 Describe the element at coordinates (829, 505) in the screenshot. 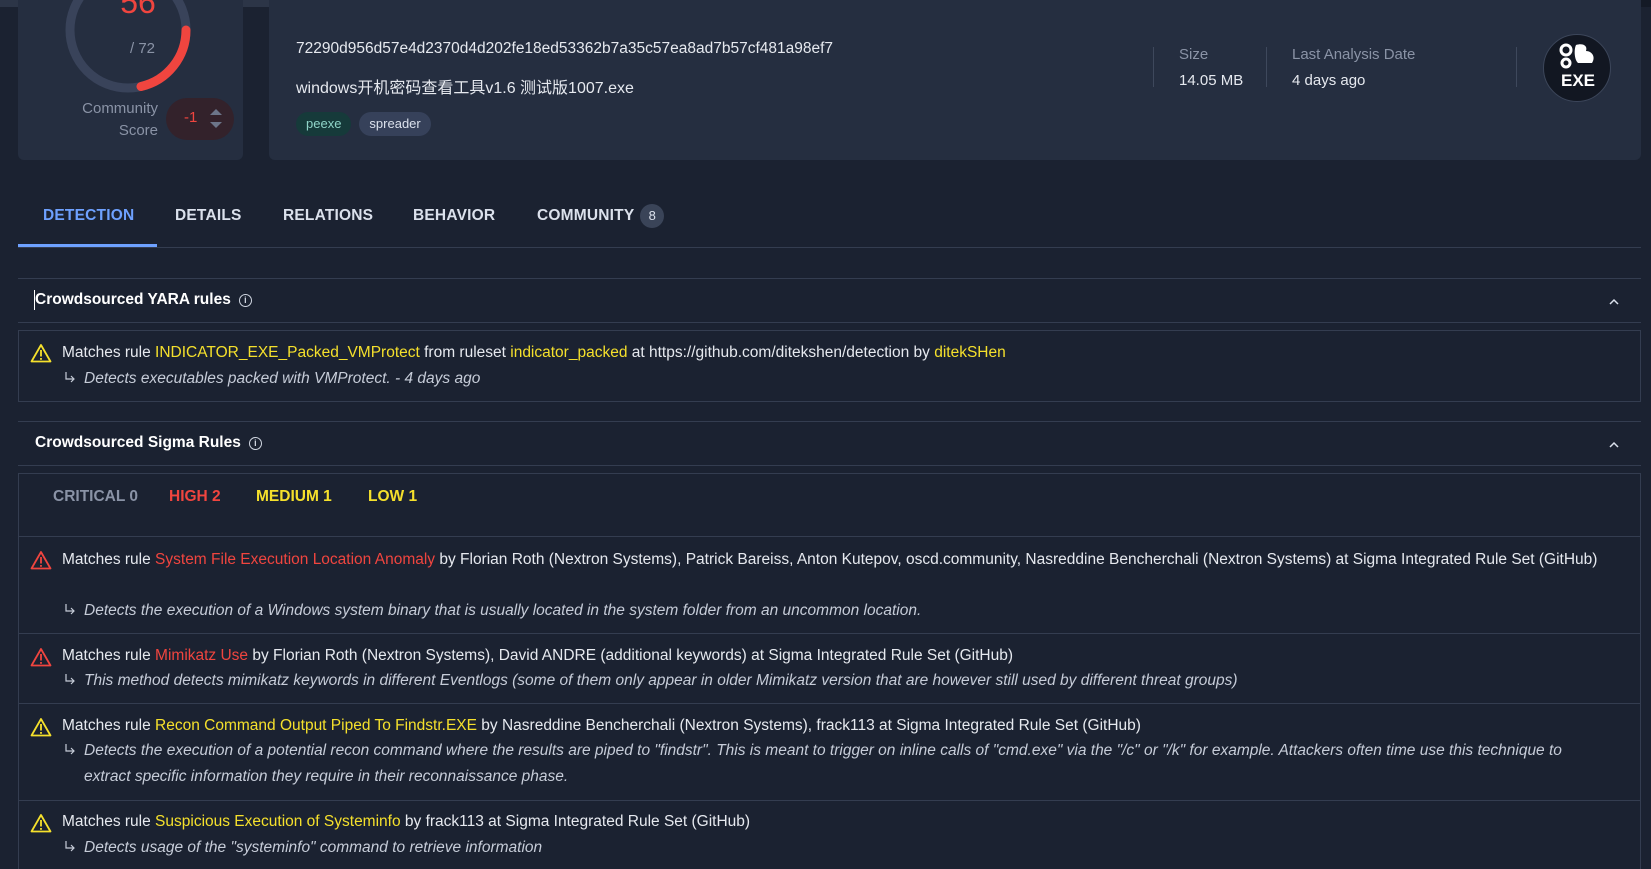

I see `severity-filter-row: CRITICAL 0 HIGH 2 MEDIUM 1 LOW 1` at that location.